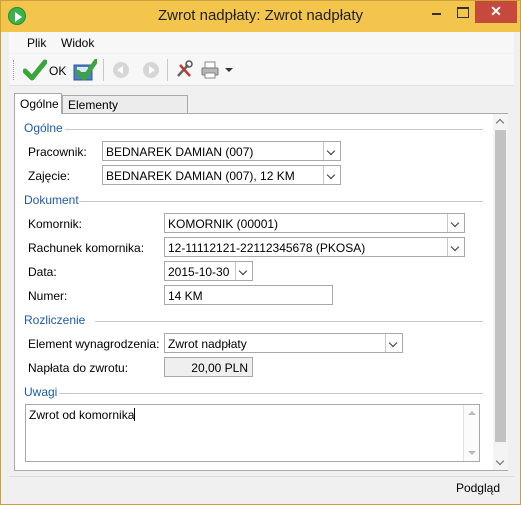 The height and width of the screenshot is (505, 521). I want to click on refund-label: Napłata do zwrotu:, so click(78, 368).